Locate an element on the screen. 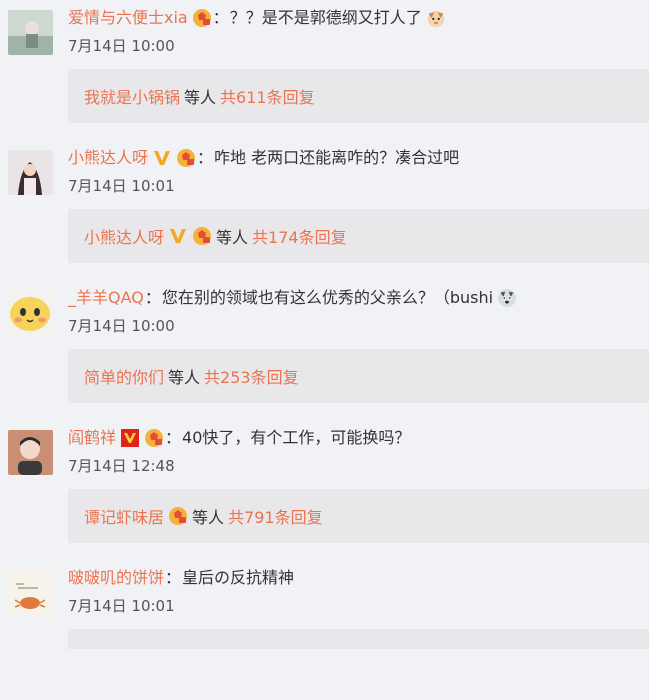  reply-summary: 谭记虾味居 等人 共791条回复 is located at coordinates (358, 516).